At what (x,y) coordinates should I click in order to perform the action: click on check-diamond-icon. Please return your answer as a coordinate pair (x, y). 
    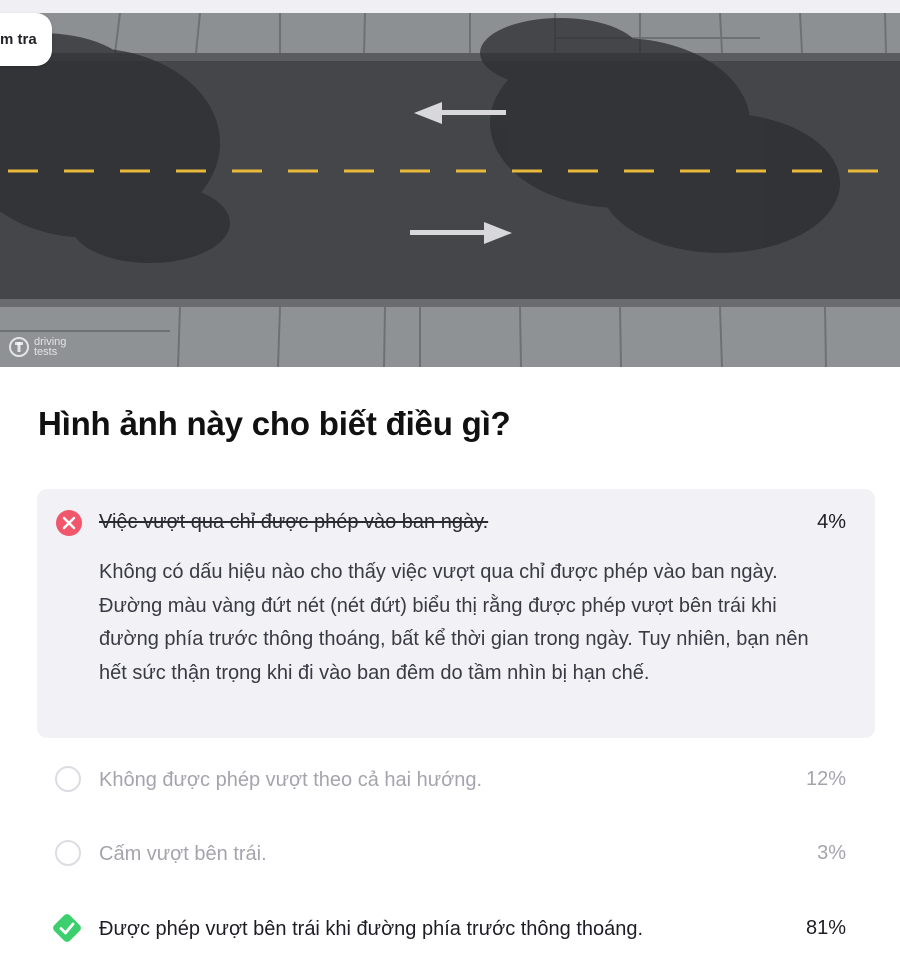
    Looking at the image, I should click on (67, 928).